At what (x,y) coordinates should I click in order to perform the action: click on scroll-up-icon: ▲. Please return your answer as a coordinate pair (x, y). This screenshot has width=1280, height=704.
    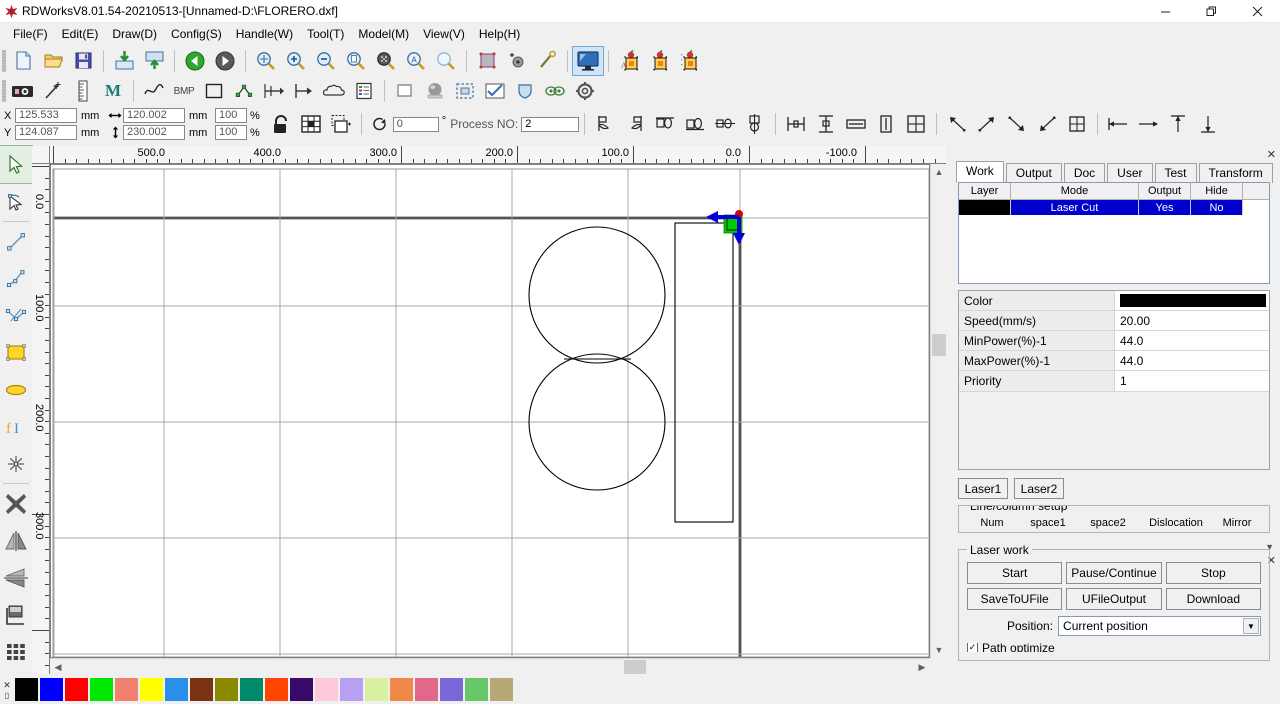
    Looking at the image, I should click on (939, 172).